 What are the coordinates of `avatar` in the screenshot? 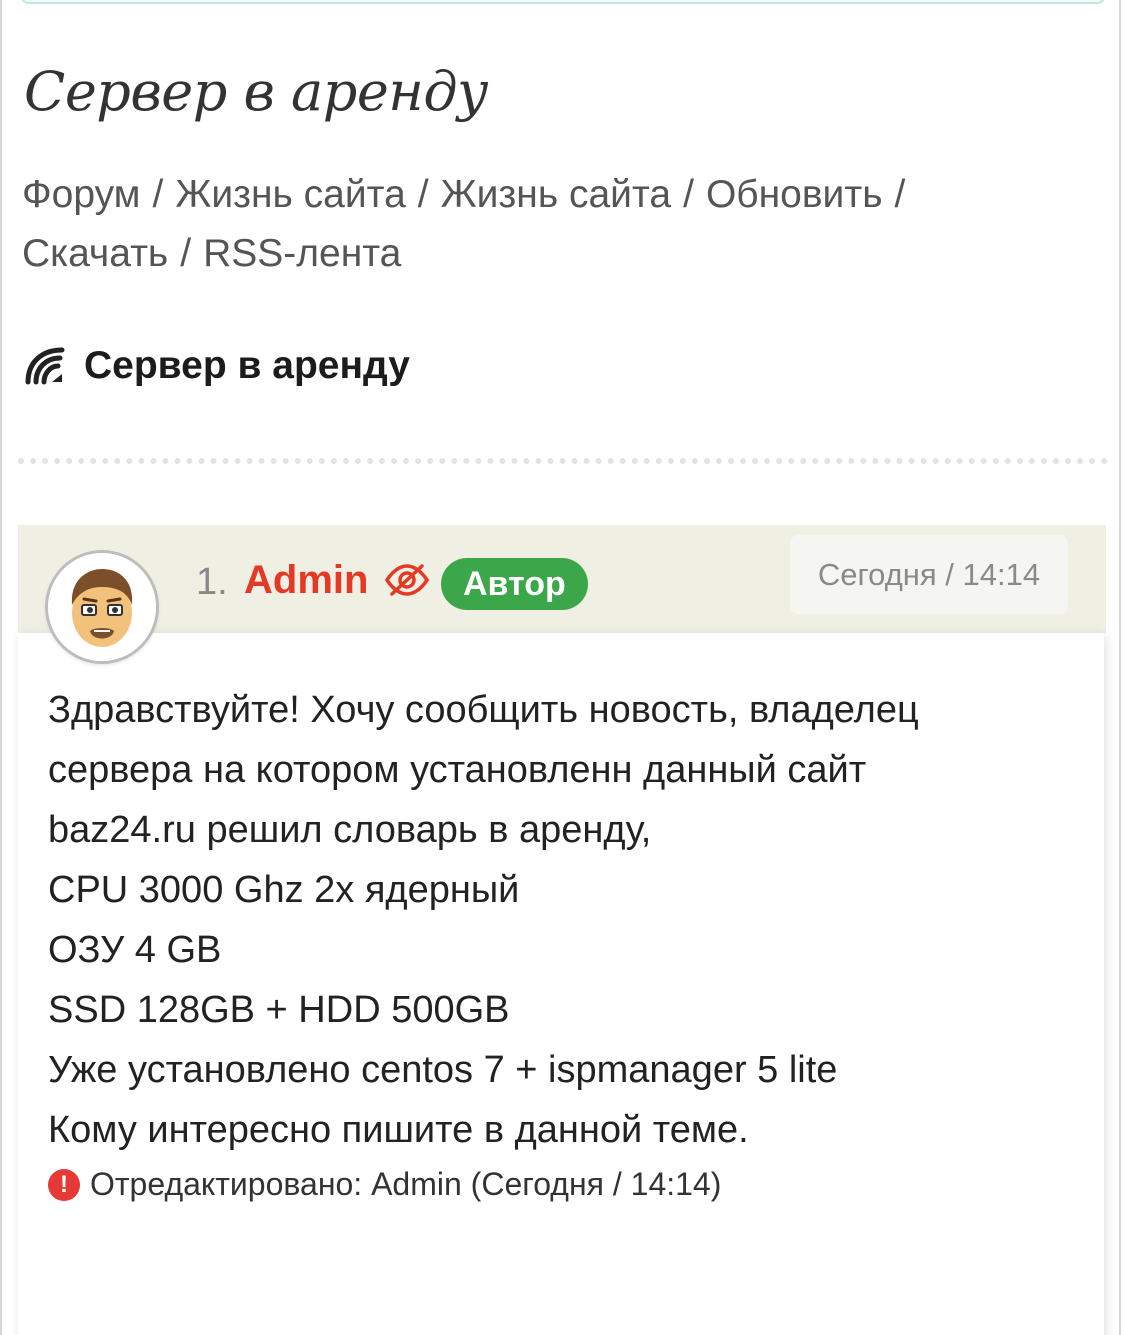 It's located at (102, 607).